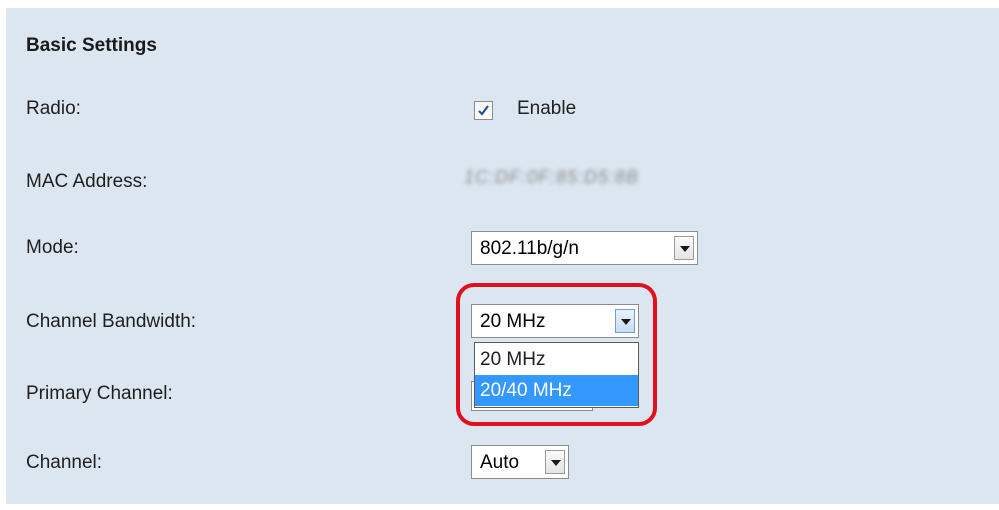  I want to click on channel-label: Channel:, so click(64, 462).